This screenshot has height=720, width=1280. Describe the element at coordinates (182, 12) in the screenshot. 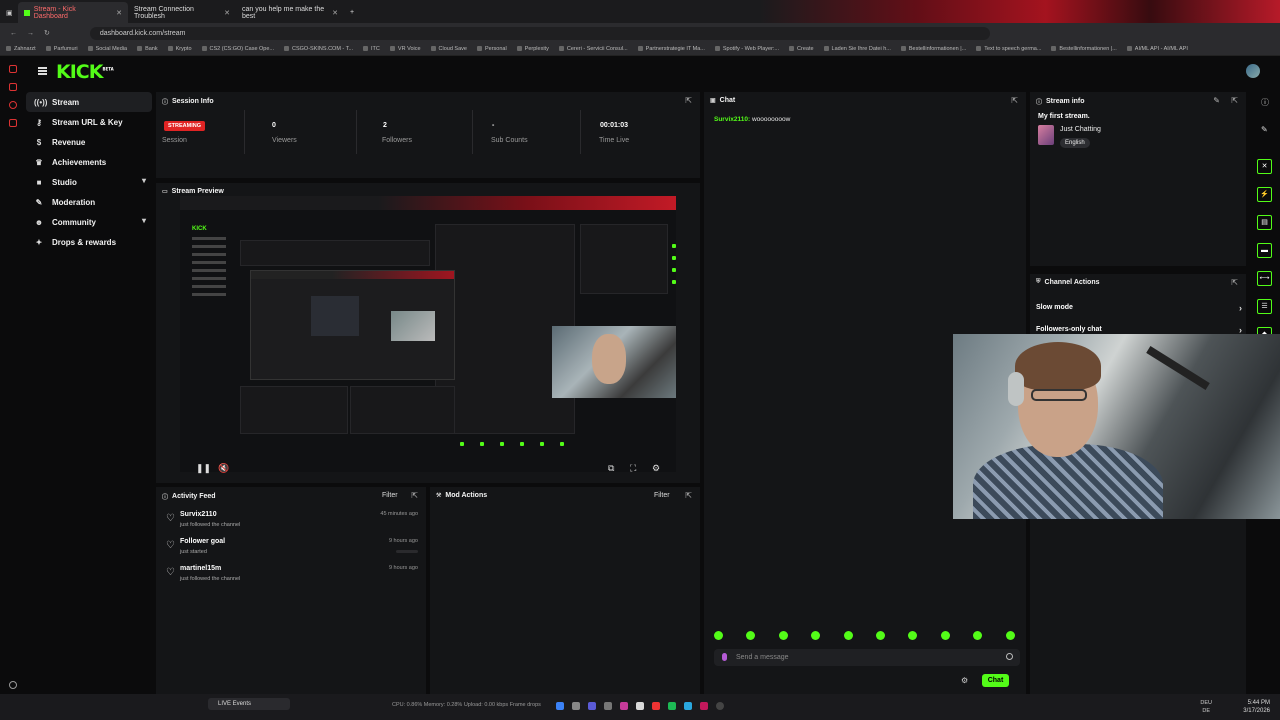

I see `browser-tab-troubleshoot: Stream Connection Troublesh ✕` at that location.